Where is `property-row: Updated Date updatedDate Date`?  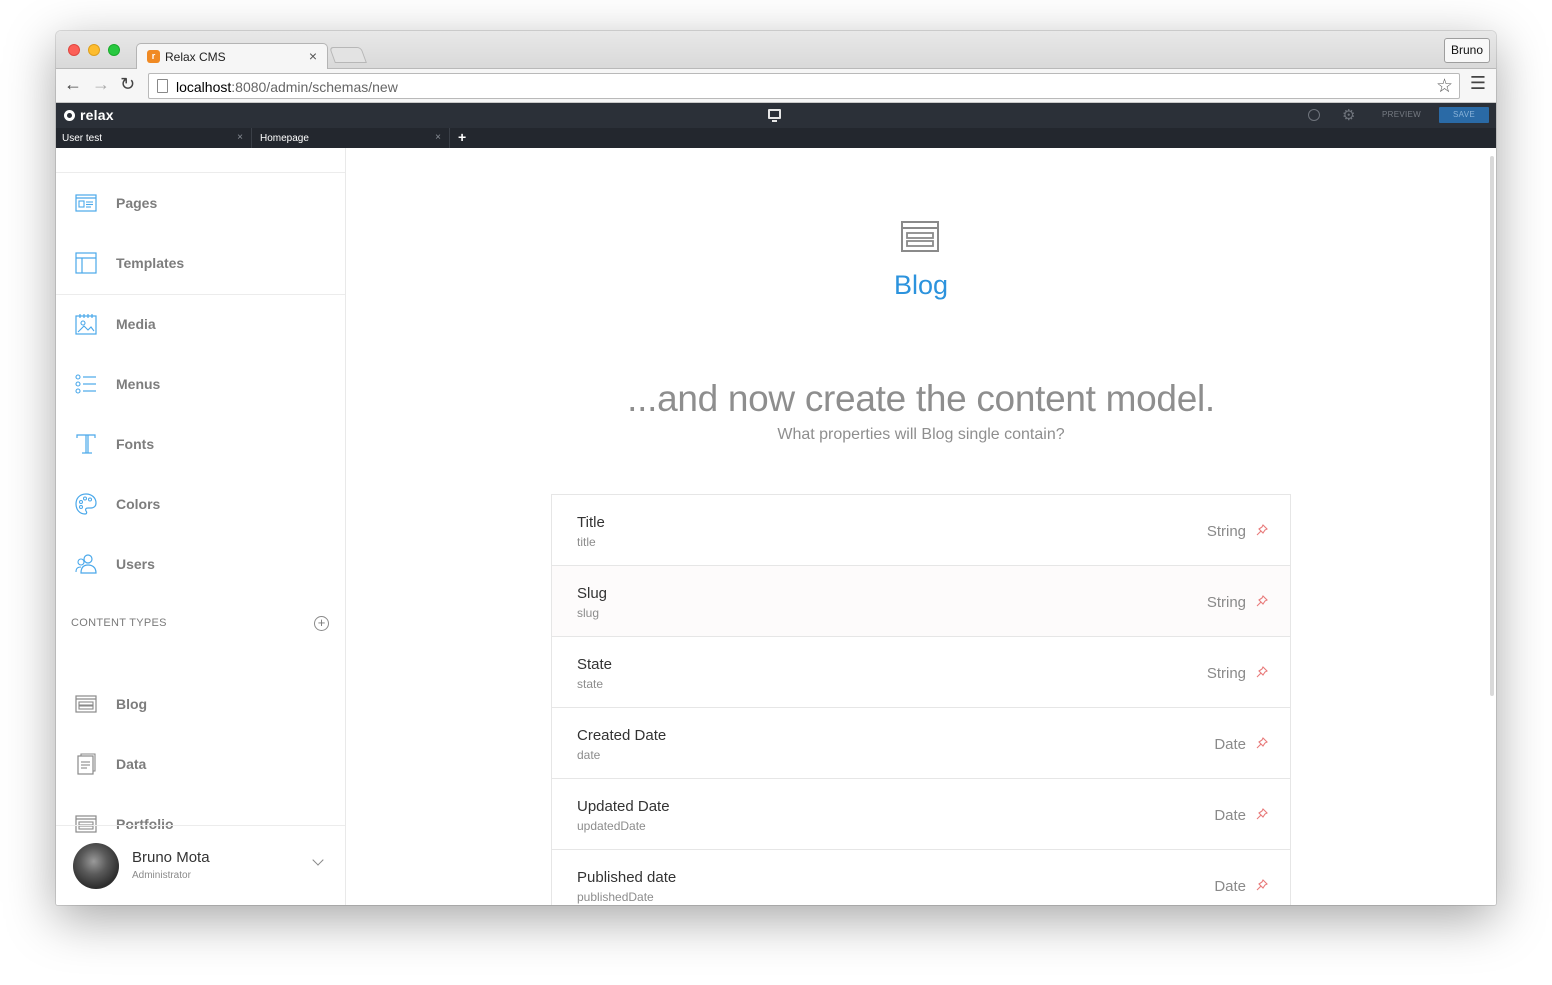 property-row: Updated Date updatedDate Date is located at coordinates (921, 814).